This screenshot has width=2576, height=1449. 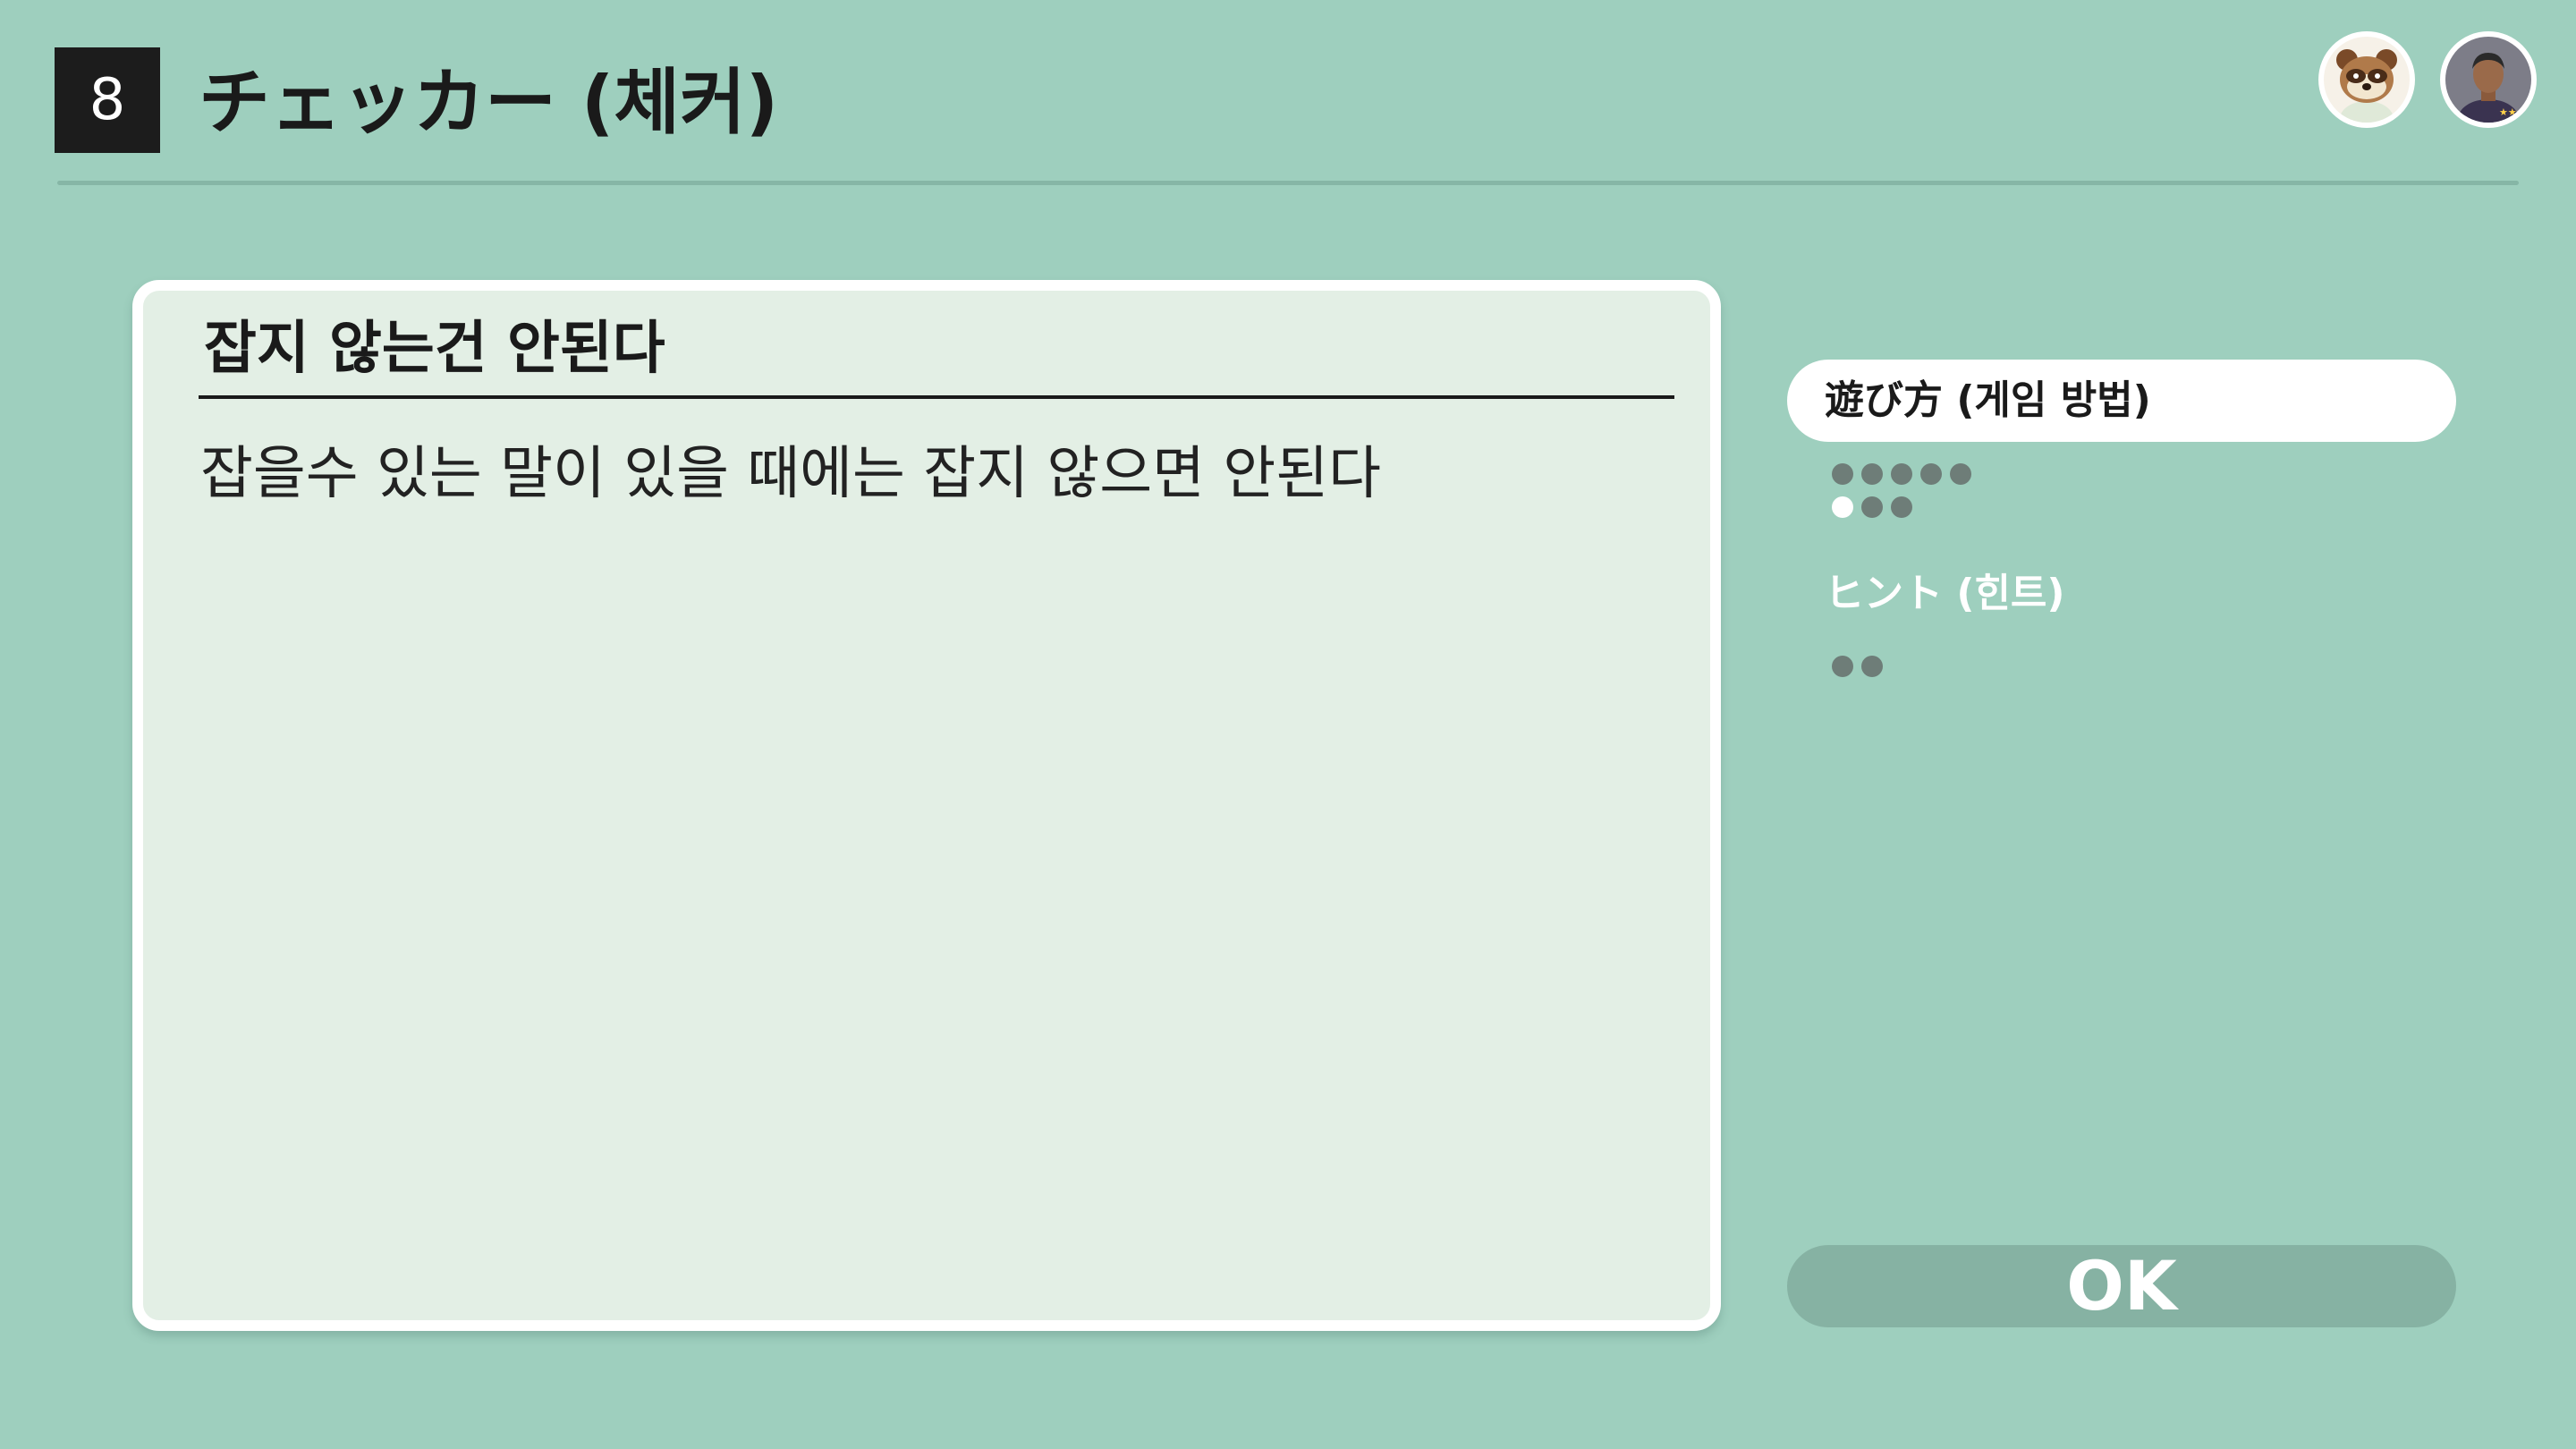 I want to click on raccoon-avatar-icon, so click(x=2367, y=80).